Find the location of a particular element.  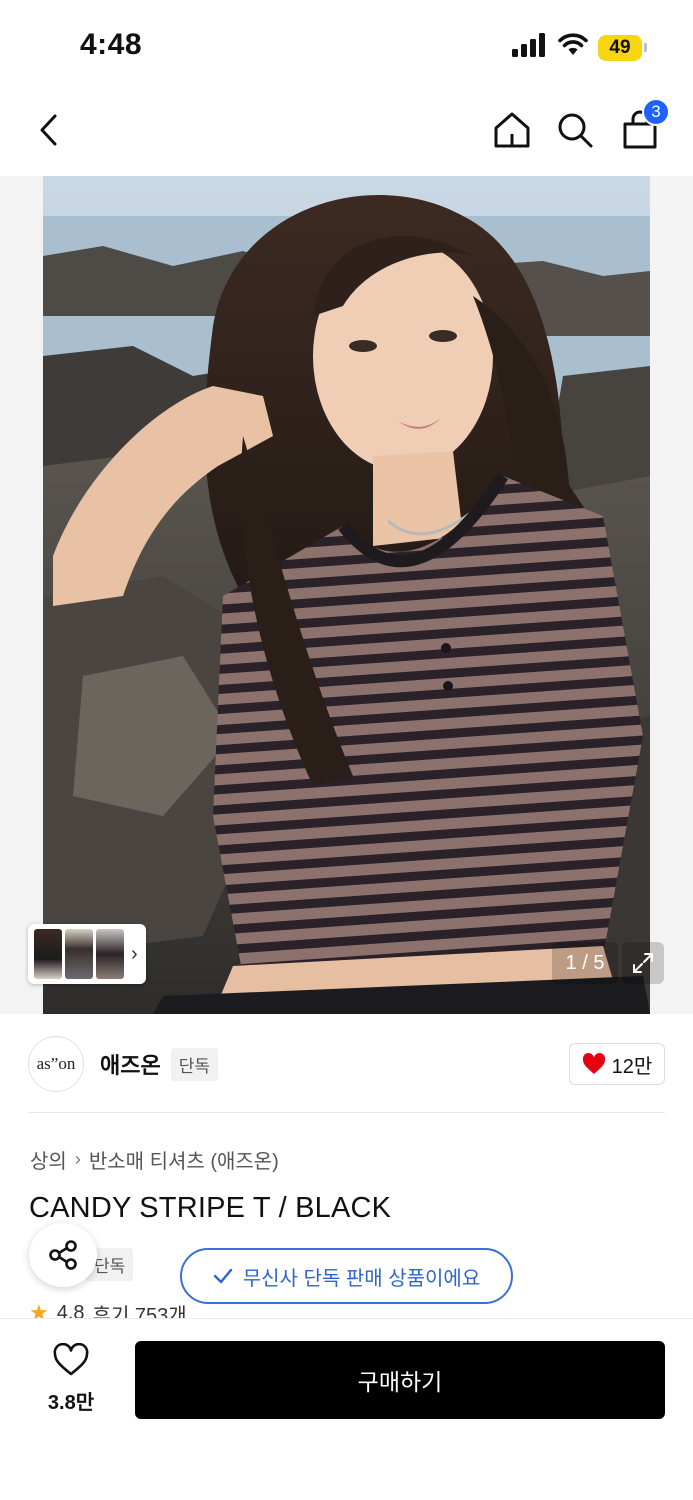

expand-icon is located at coordinates (643, 963).